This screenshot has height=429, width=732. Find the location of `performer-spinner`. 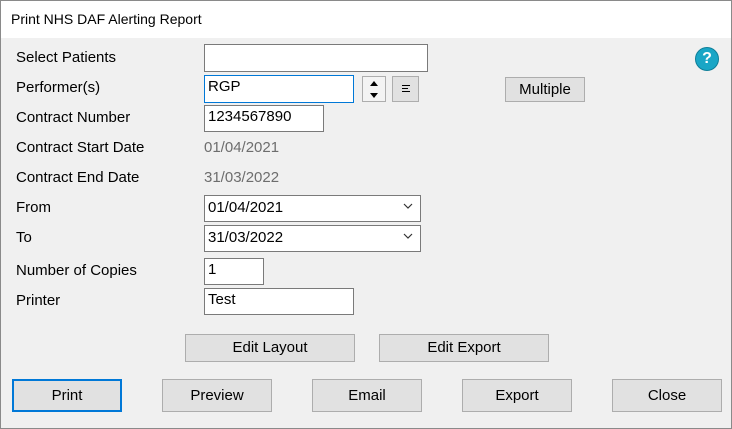

performer-spinner is located at coordinates (374, 89).